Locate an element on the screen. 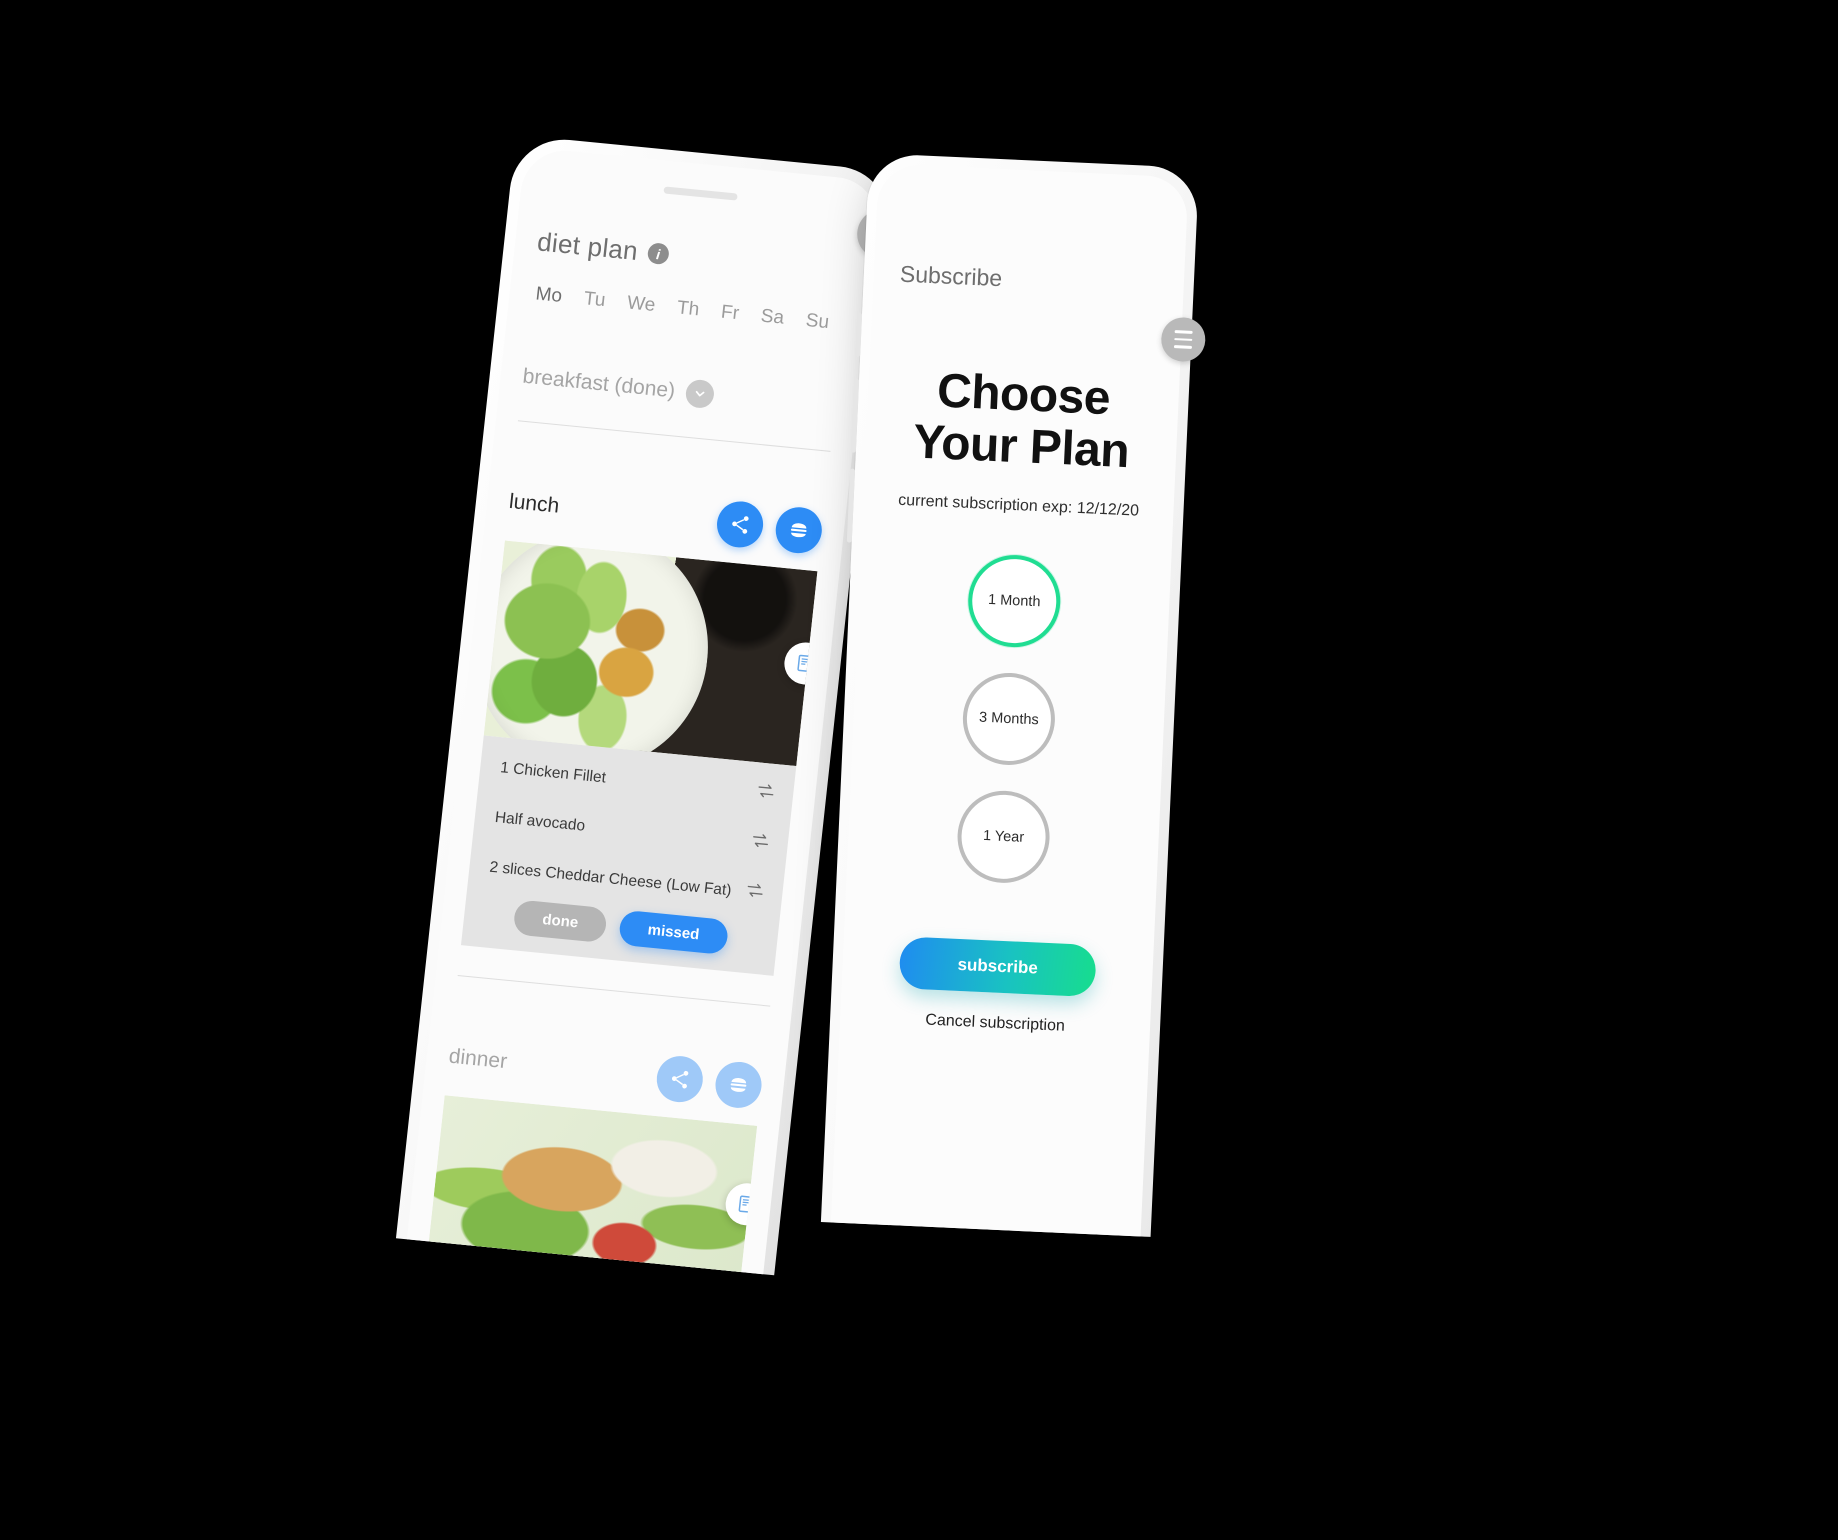  done-button: done is located at coordinates (560, 921).